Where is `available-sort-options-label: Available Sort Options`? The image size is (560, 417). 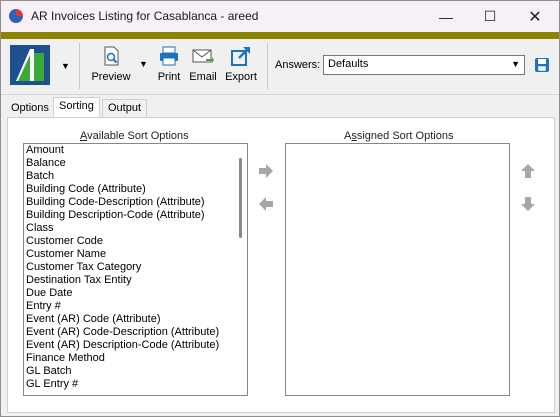
available-sort-options-label: Available Sort Options is located at coordinates (134, 136).